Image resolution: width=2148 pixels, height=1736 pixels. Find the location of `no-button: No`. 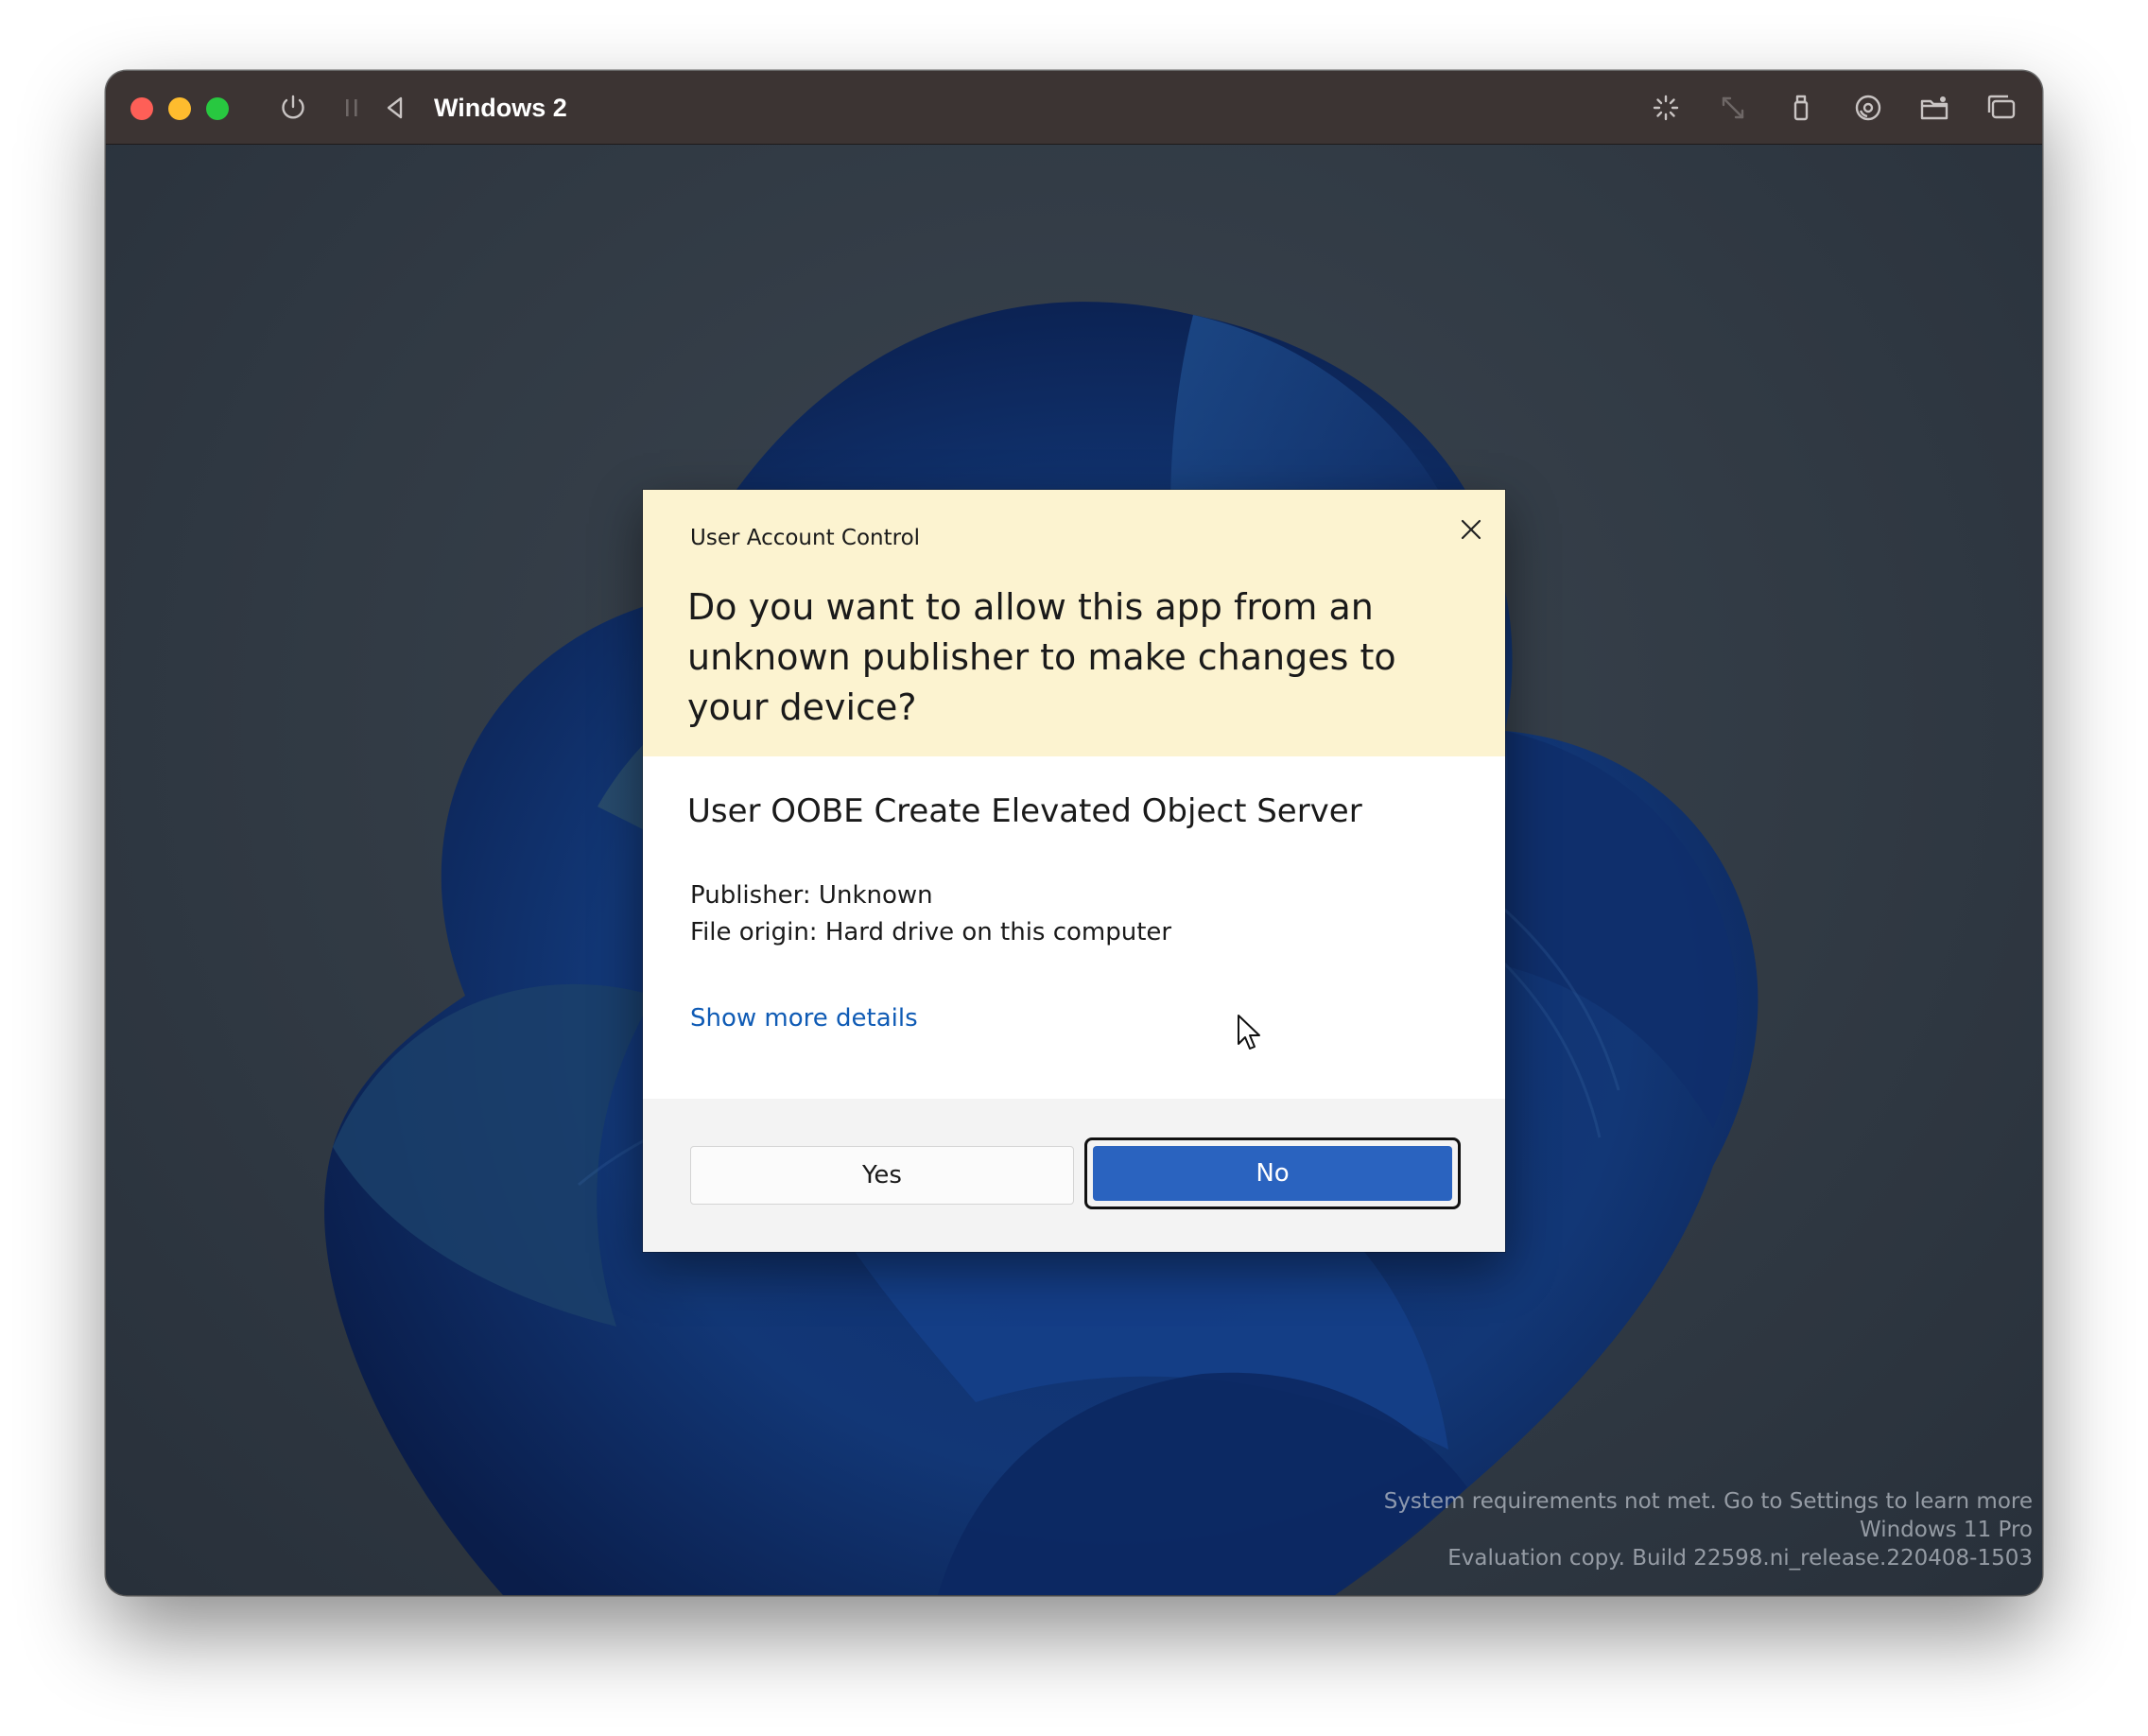

no-button: No is located at coordinates (1272, 1173).